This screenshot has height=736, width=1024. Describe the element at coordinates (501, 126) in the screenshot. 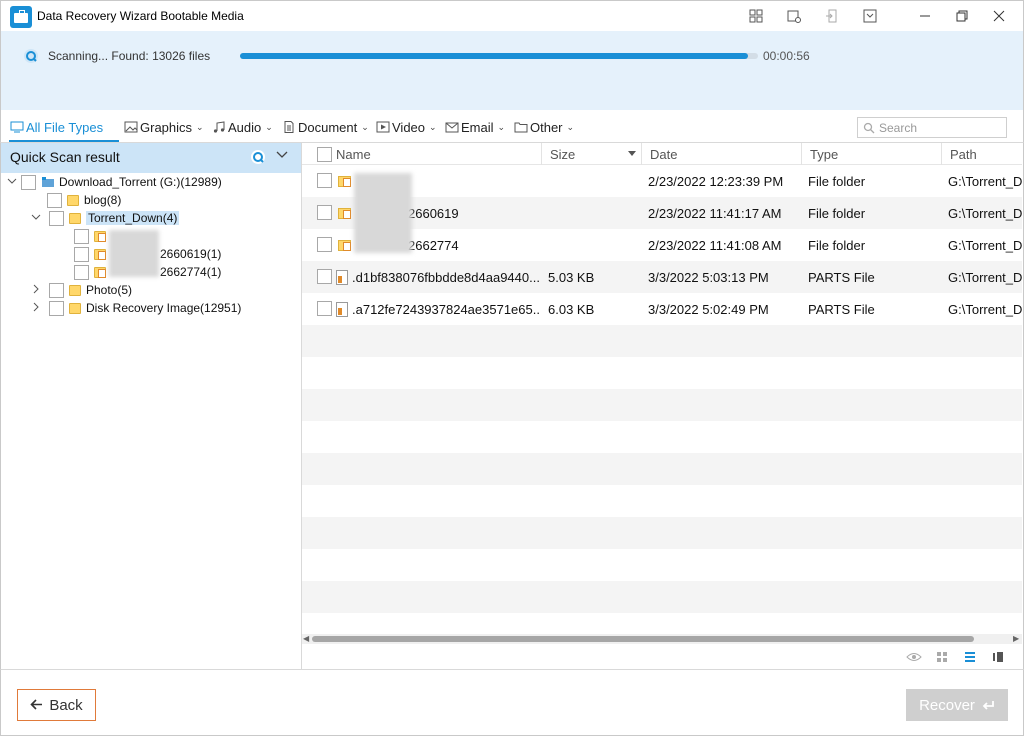

I see `chevron-down-icon: ⌄` at that location.